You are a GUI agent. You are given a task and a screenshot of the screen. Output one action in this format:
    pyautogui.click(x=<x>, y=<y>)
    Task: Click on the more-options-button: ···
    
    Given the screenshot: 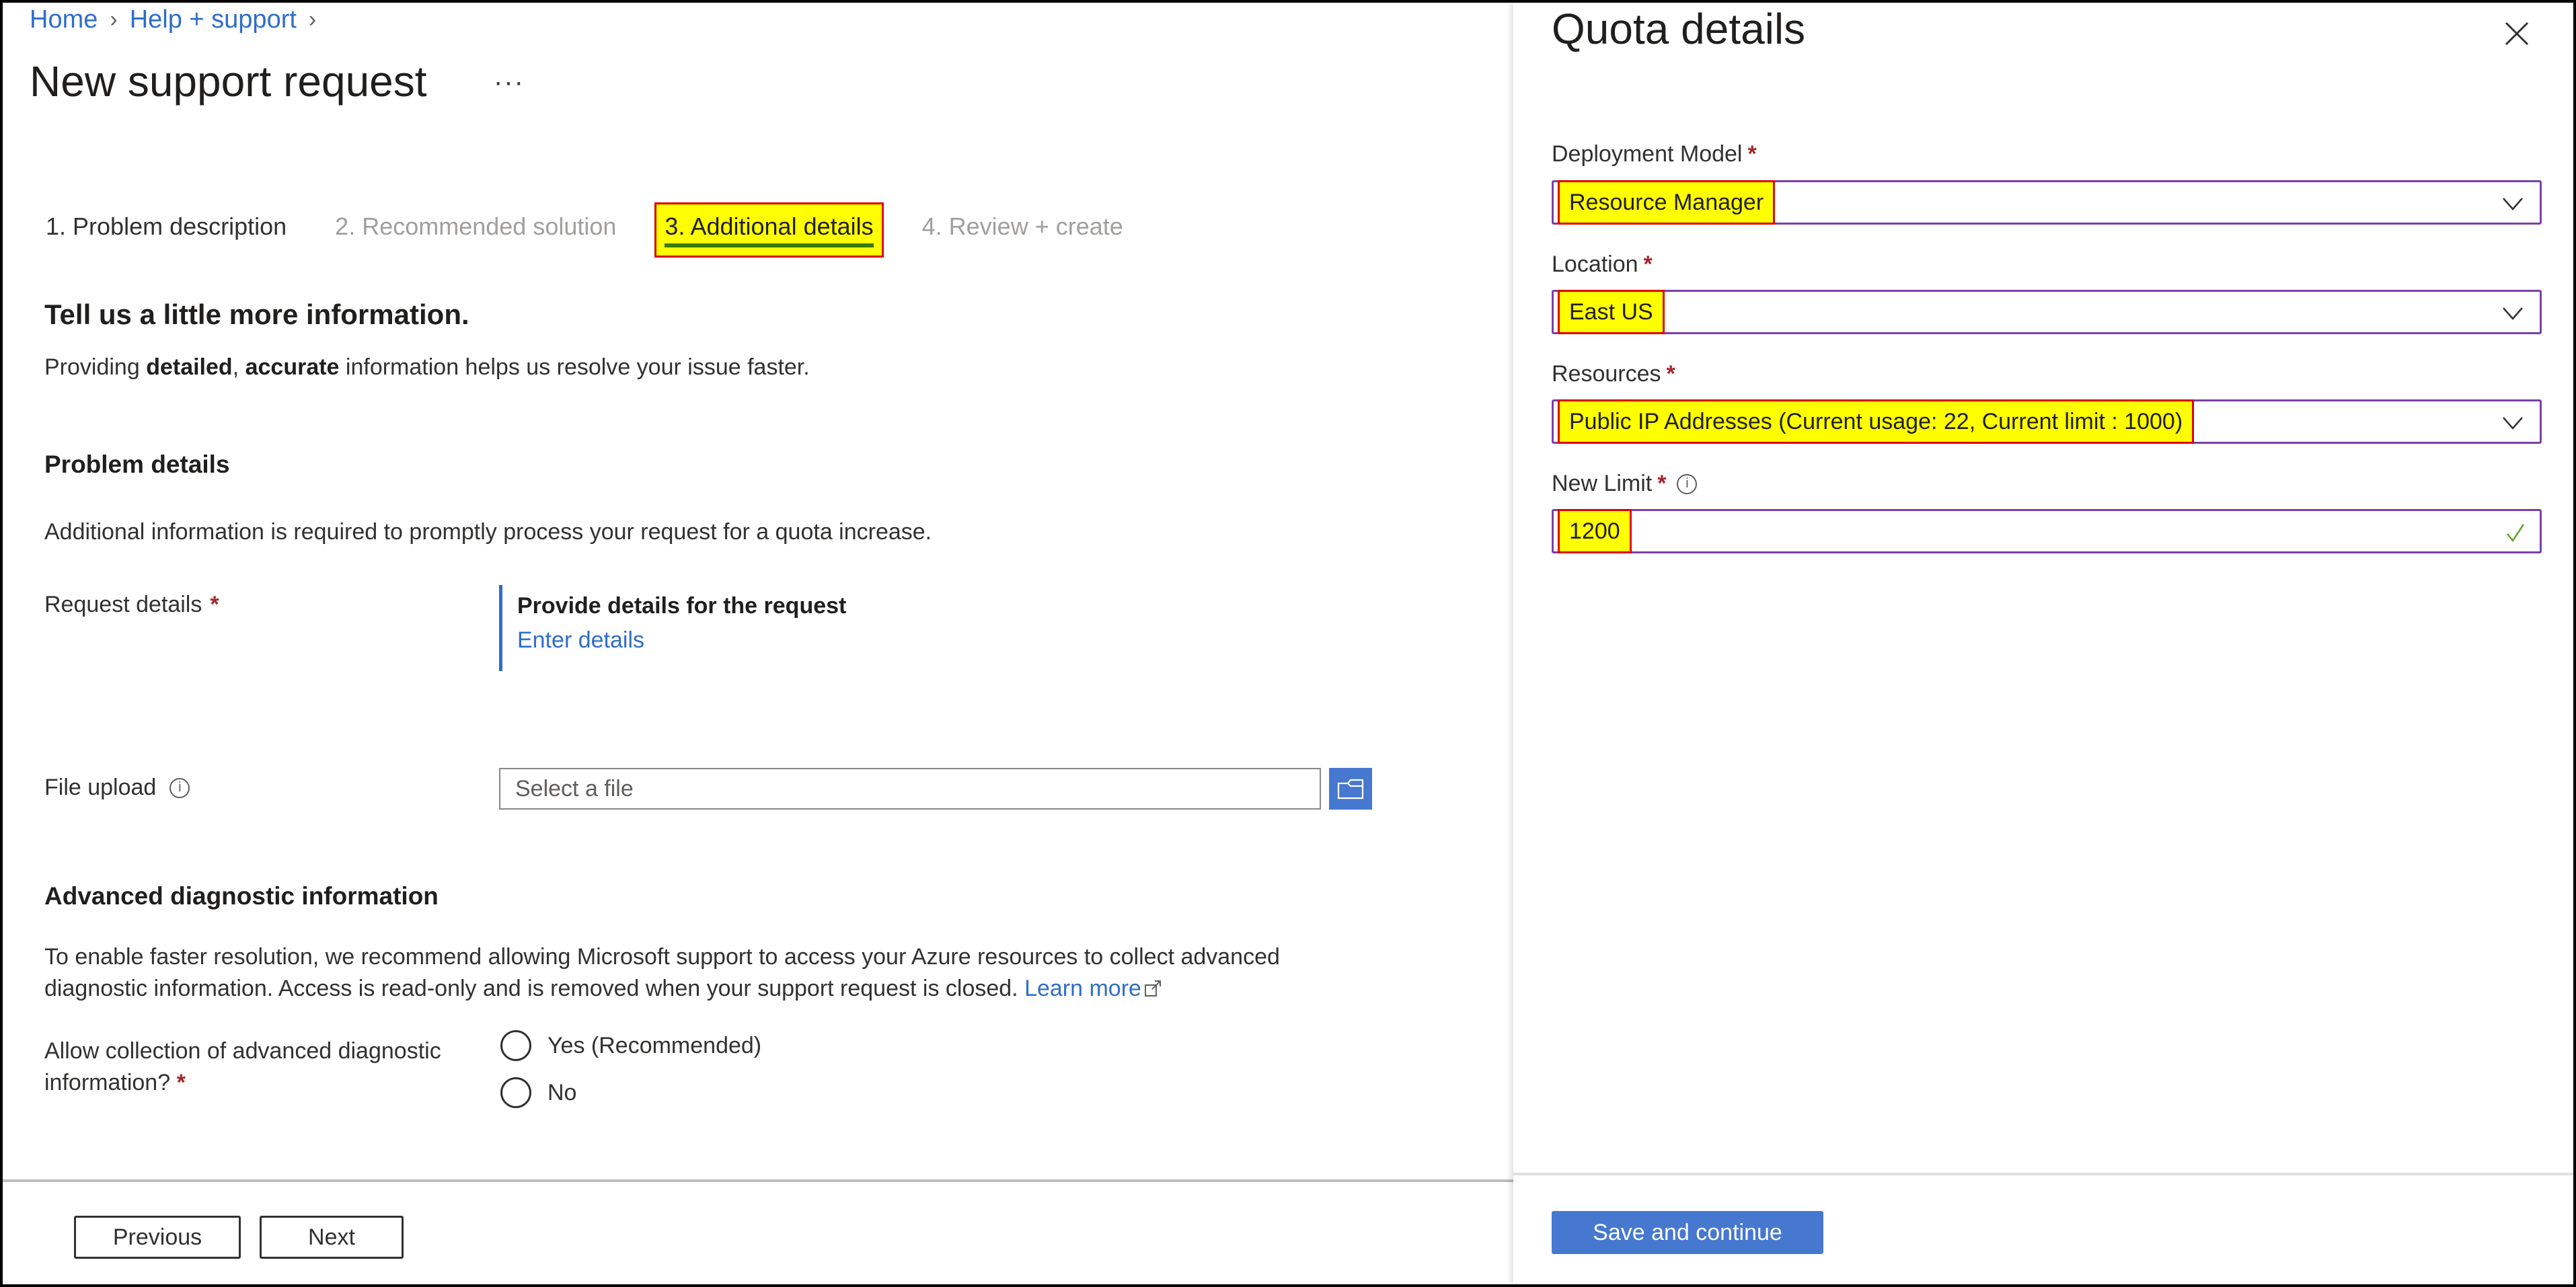 What is the action you would take?
    pyautogui.click(x=509, y=82)
    